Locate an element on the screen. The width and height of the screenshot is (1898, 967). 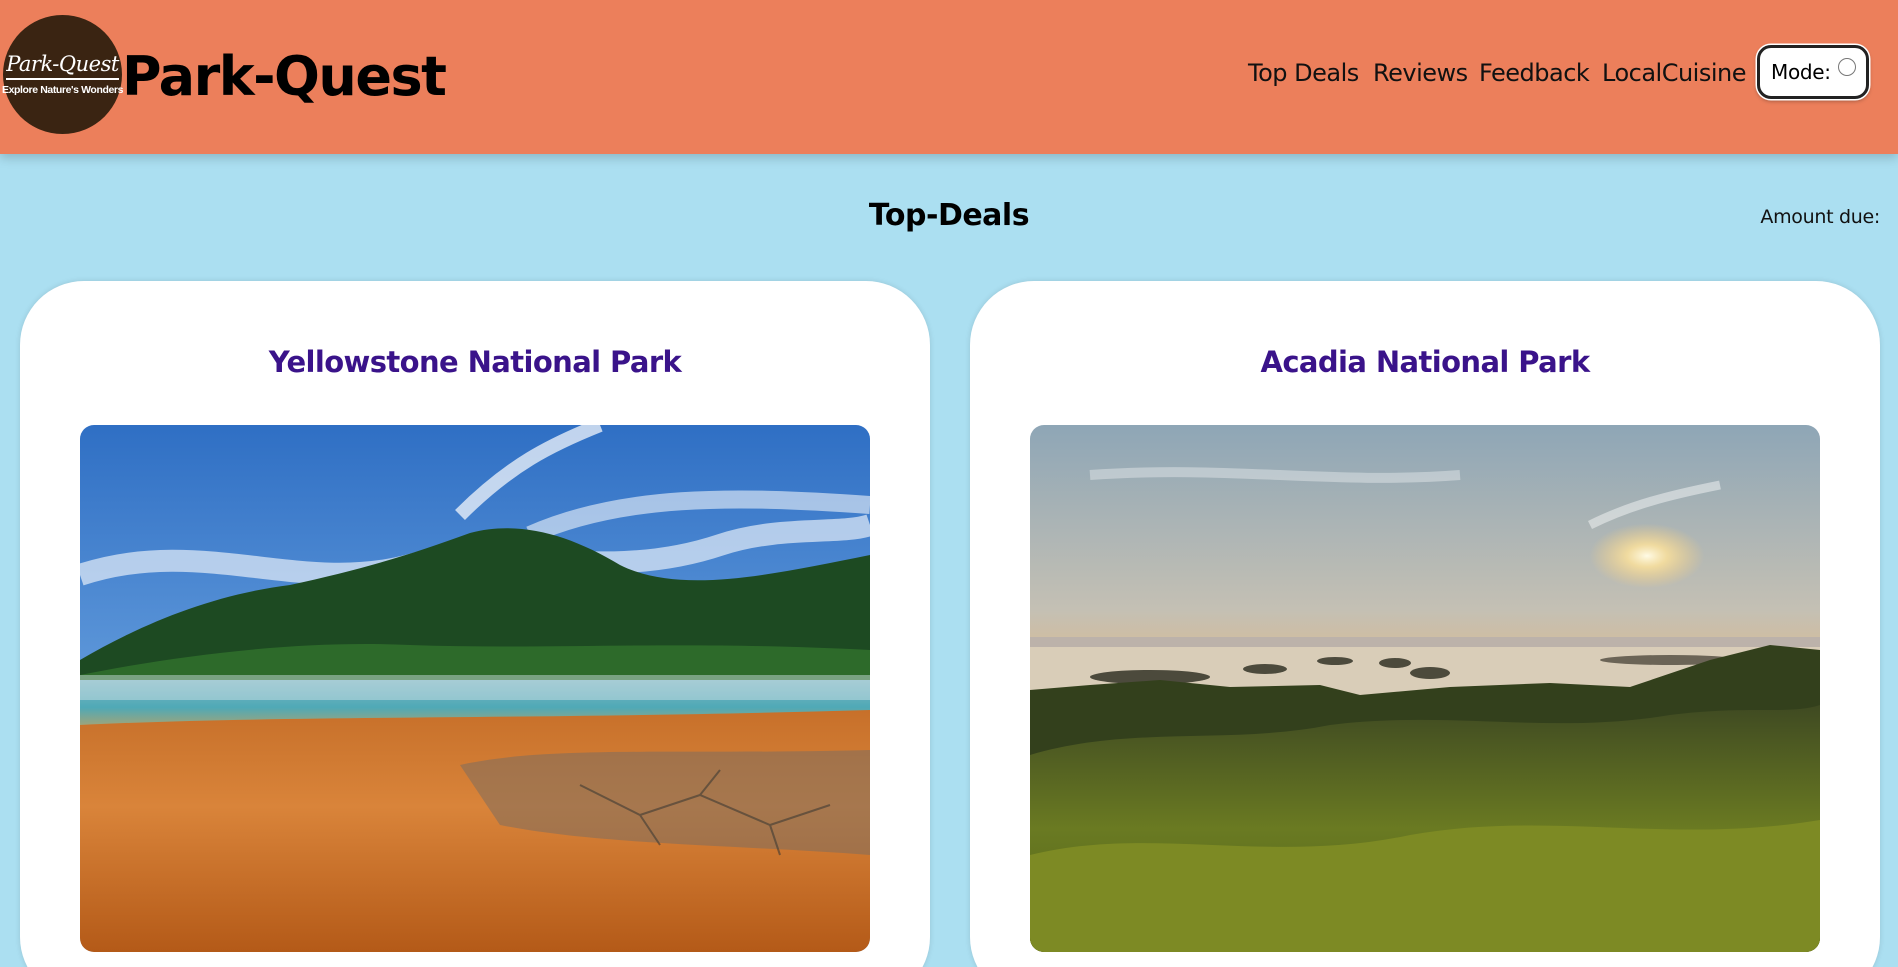
brand-title: Park-Quest is located at coordinates (284, 76).